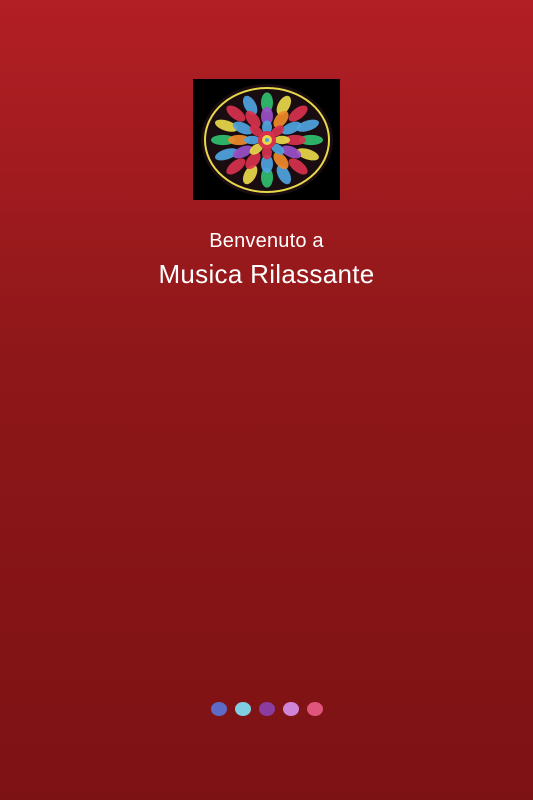 The width and height of the screenshot is (533, 800). What do you see at coordinates (266, 274) in the screenshot?
I see `app-name: Musica Rilassante` at bounding box center [266, 274].